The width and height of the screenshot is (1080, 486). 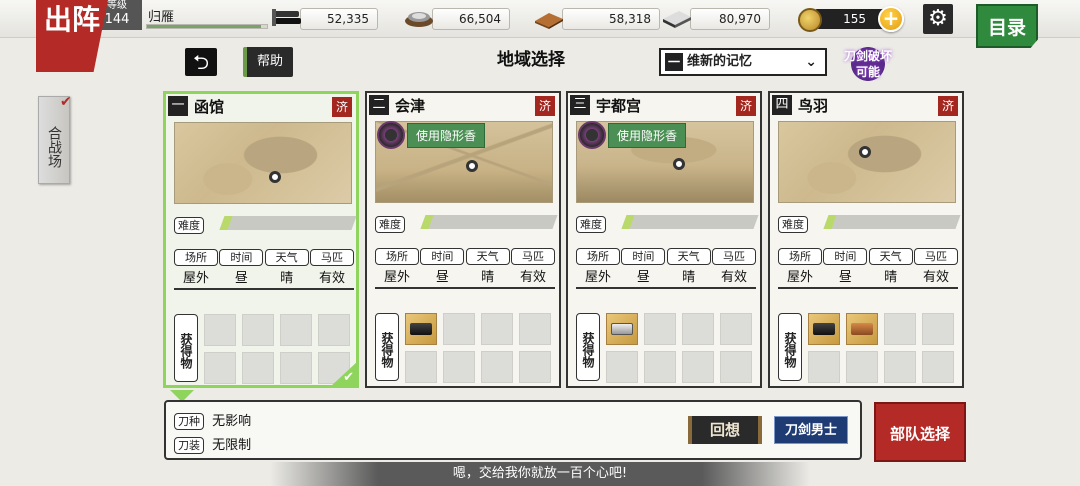 What do you see at coordinates (189, 445) in the screenshot?
I see `equipment-label: 刀装` at bounding box center [189, 445].